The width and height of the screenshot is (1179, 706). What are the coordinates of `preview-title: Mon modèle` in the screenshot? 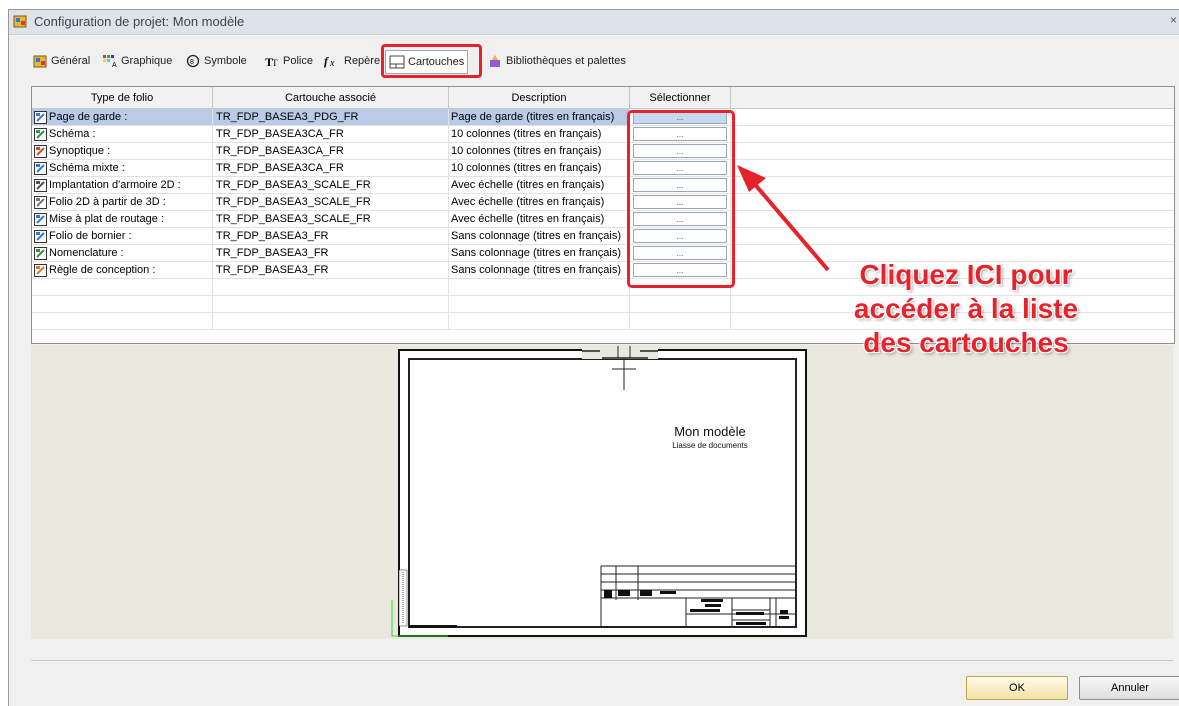 It's located at (710, 431).